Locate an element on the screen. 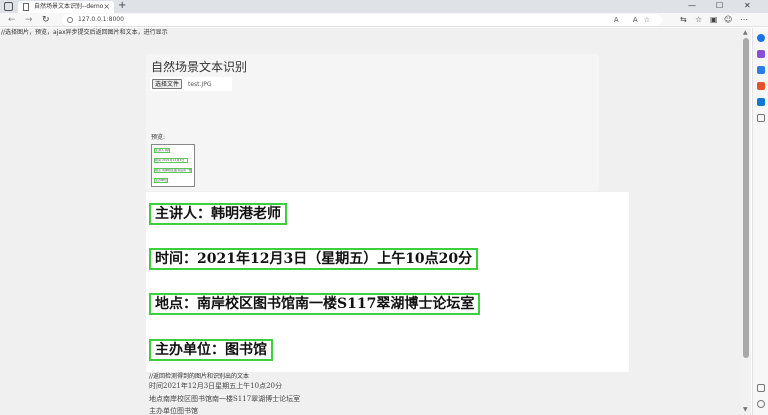 Image resolution: width=768 pixels, height=415 pixels. tab-title: 自然场景文本识别--demo is located at coordinates (69, 6).